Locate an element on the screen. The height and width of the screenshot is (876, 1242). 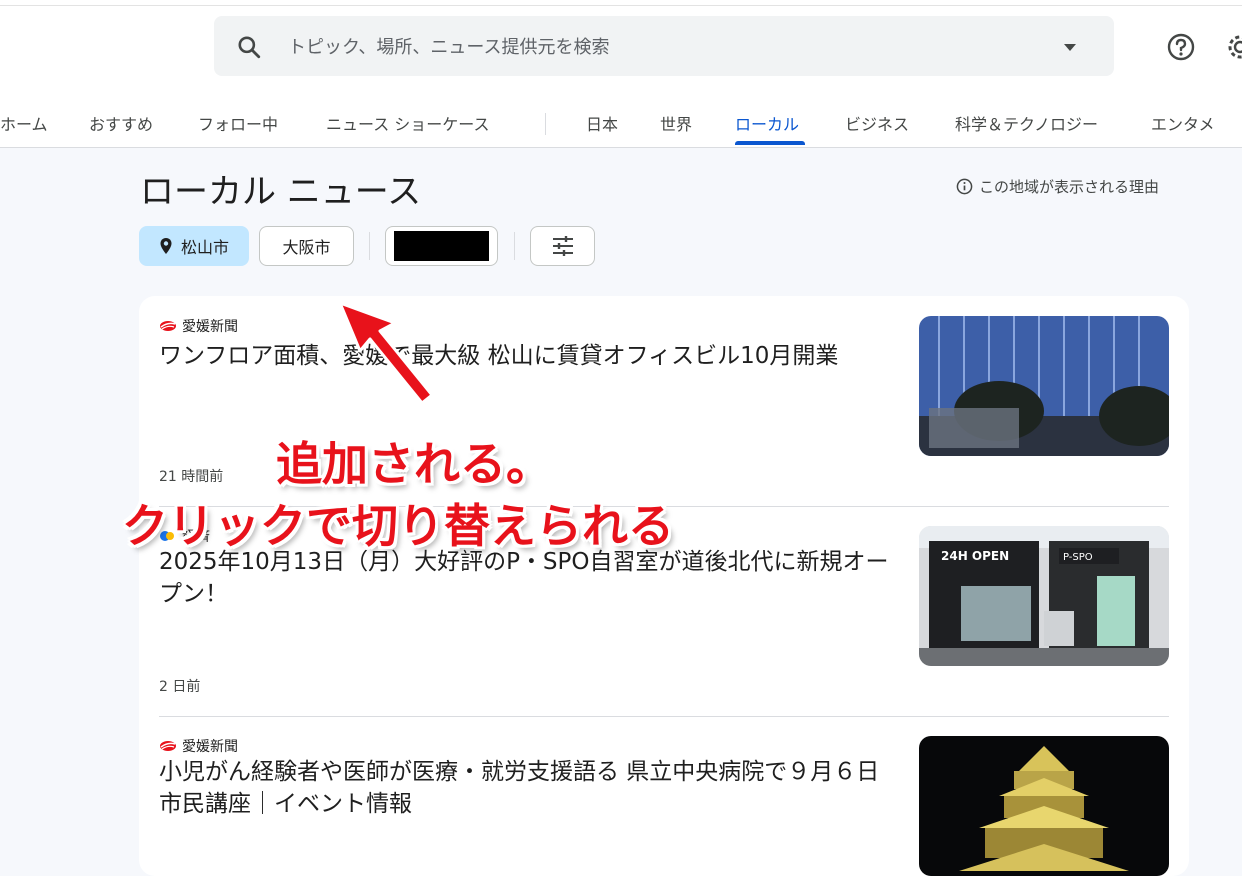
annotation-text-added: 追加される。 is located at coordinates (414, 464).